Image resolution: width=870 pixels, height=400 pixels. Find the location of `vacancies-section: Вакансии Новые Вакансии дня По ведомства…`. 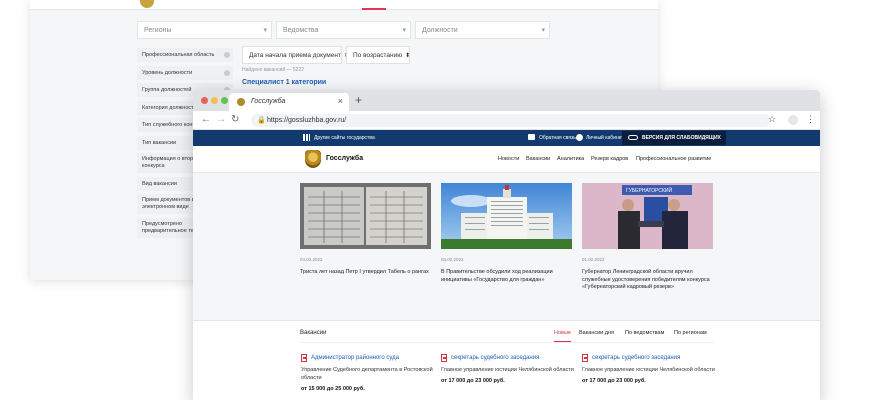

vacancies-section: Вакансии Новые Вакансии дня По ведомства… is located at coordinates (506, 360).